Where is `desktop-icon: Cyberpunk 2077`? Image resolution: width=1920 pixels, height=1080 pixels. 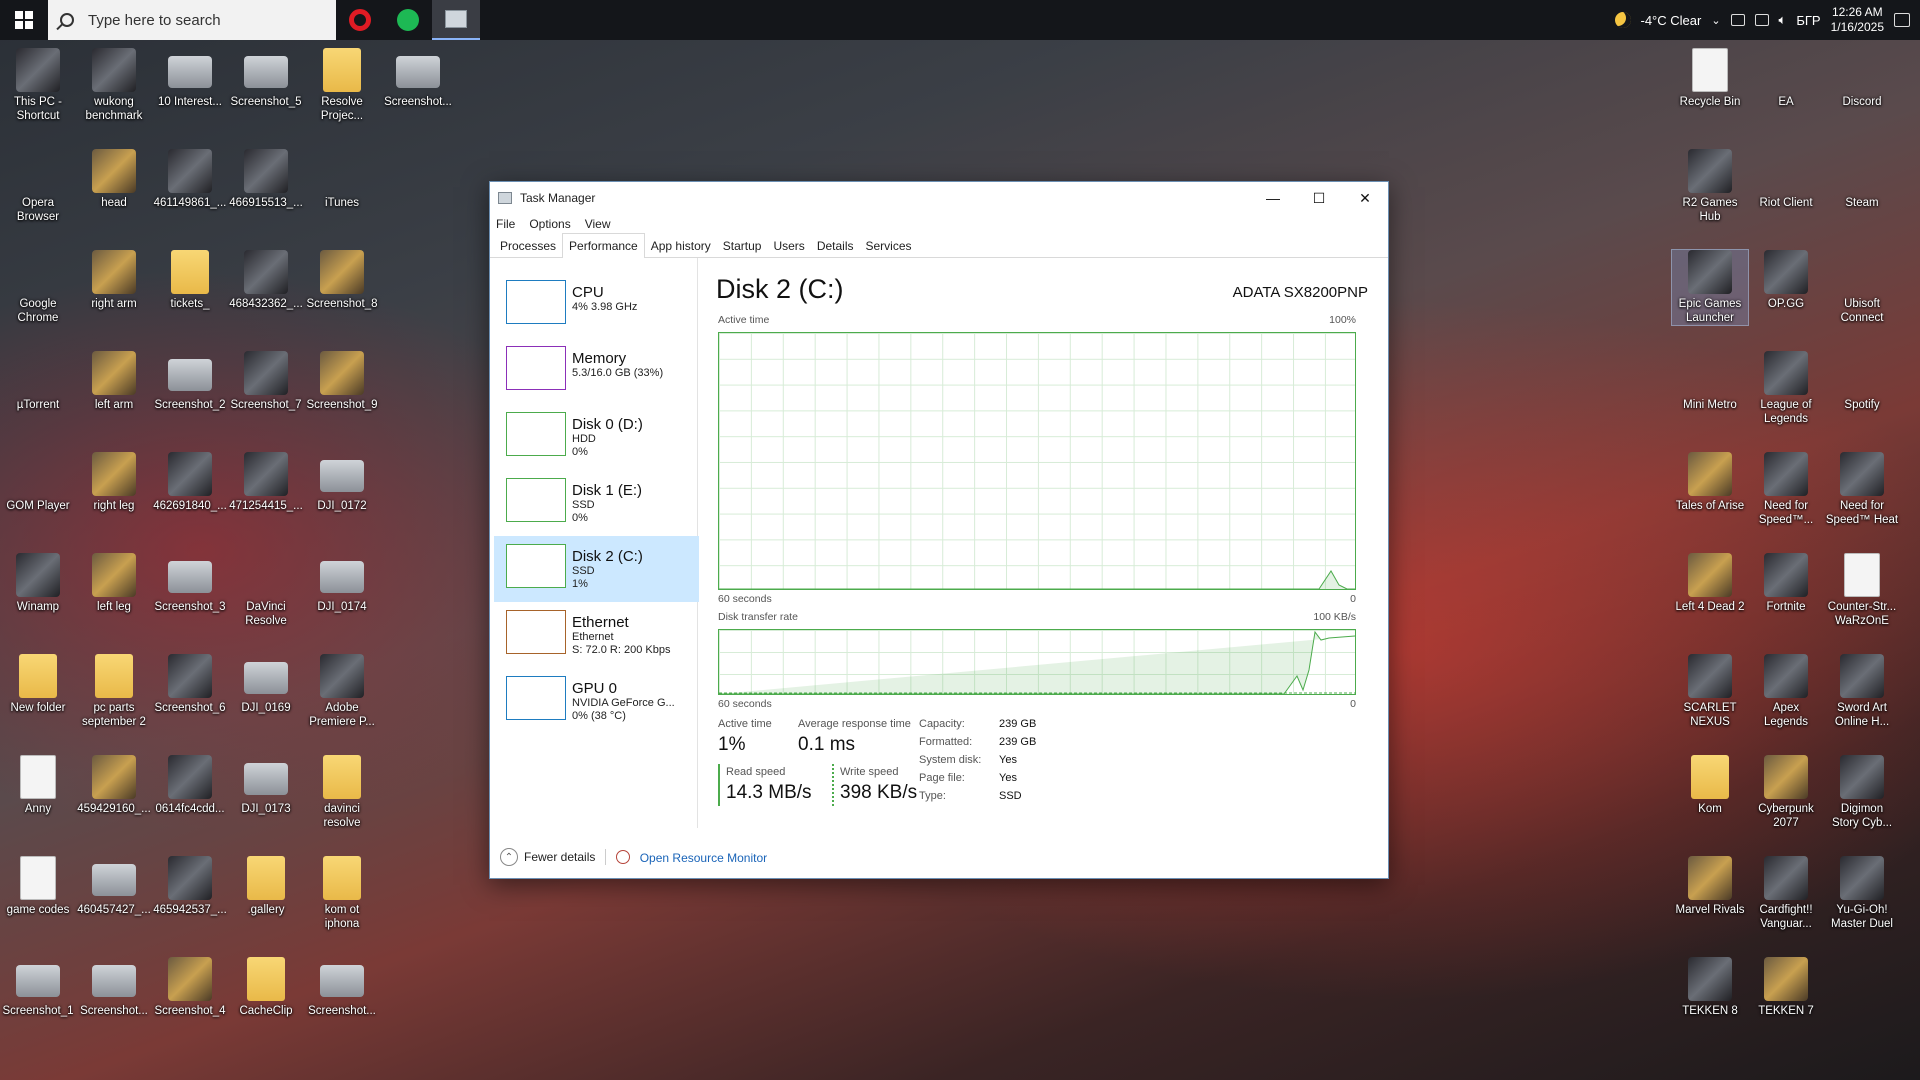
desktop-icon: Cyberpunk 2077 is located at coordinates (1786, 792).